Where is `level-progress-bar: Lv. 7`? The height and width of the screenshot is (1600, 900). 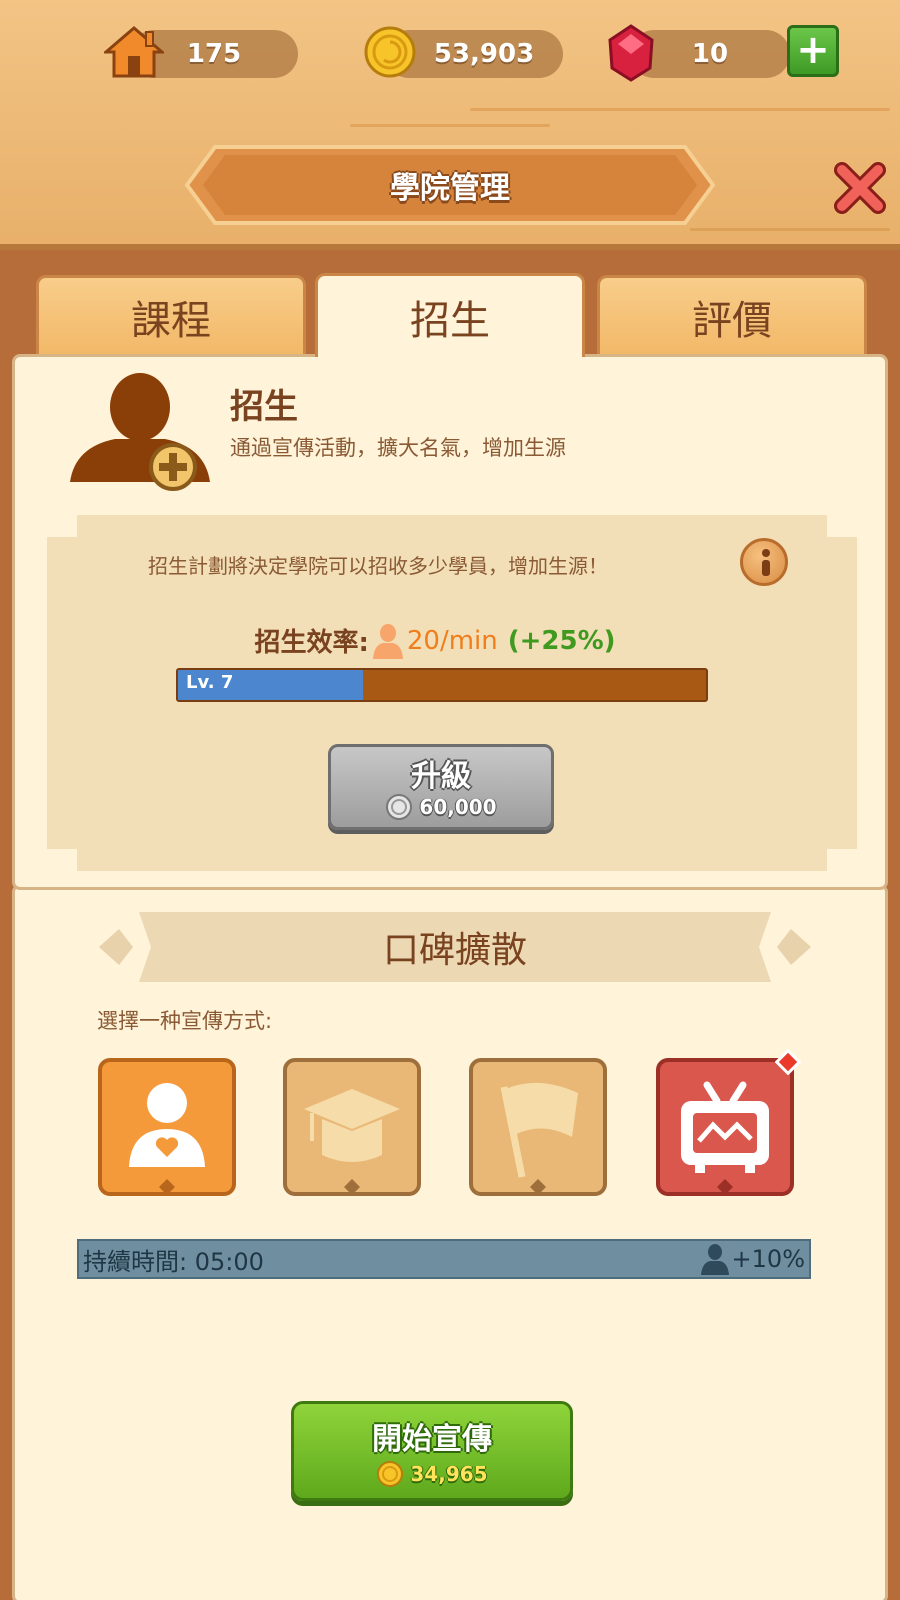 level-progress-bar: Lv. 7 is located at coordinates (442, 685).